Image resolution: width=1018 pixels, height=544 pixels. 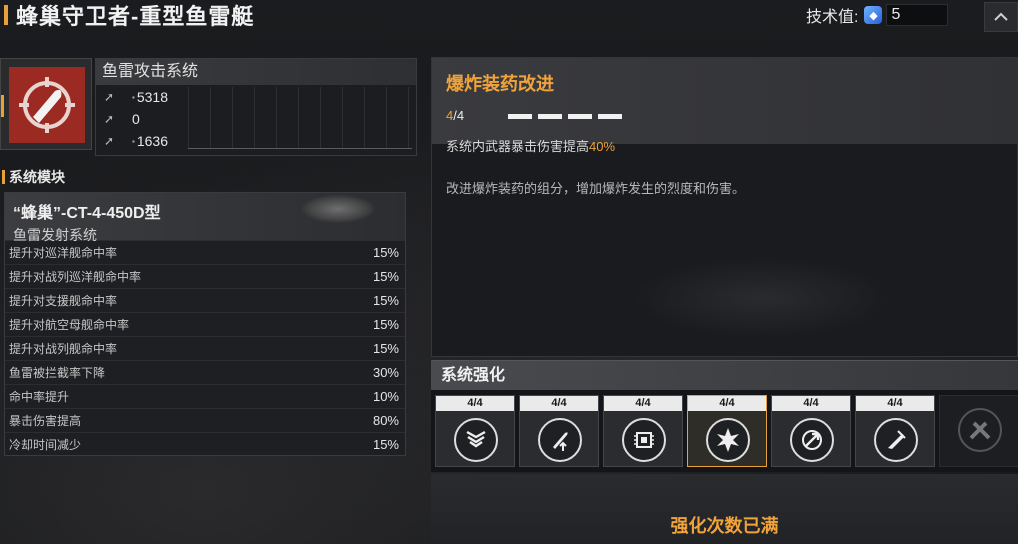 I want to click on stat-row-damage: ➚ ▪ 5318, so click(x=136, y=97).